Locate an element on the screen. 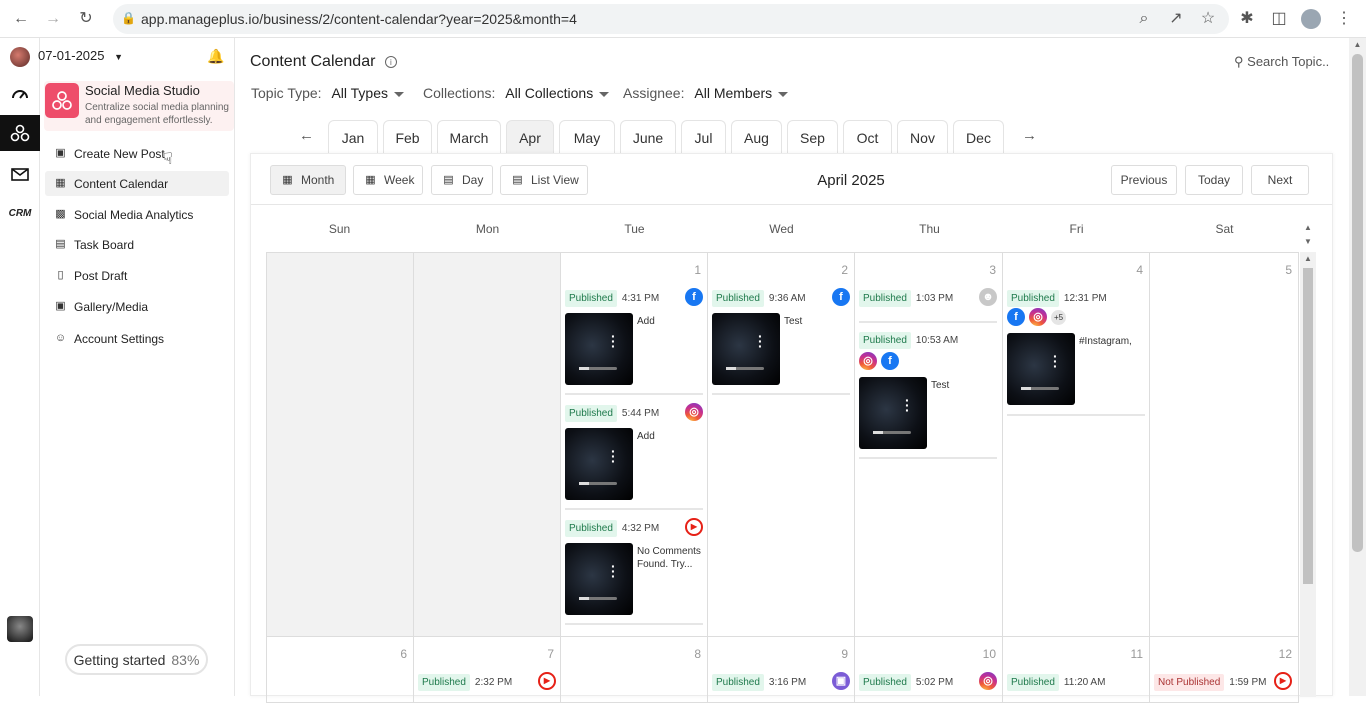 Image resolution: width=1366 pixels, height=703 pixels. social-studio-icon is located at coordinates (20, 133).